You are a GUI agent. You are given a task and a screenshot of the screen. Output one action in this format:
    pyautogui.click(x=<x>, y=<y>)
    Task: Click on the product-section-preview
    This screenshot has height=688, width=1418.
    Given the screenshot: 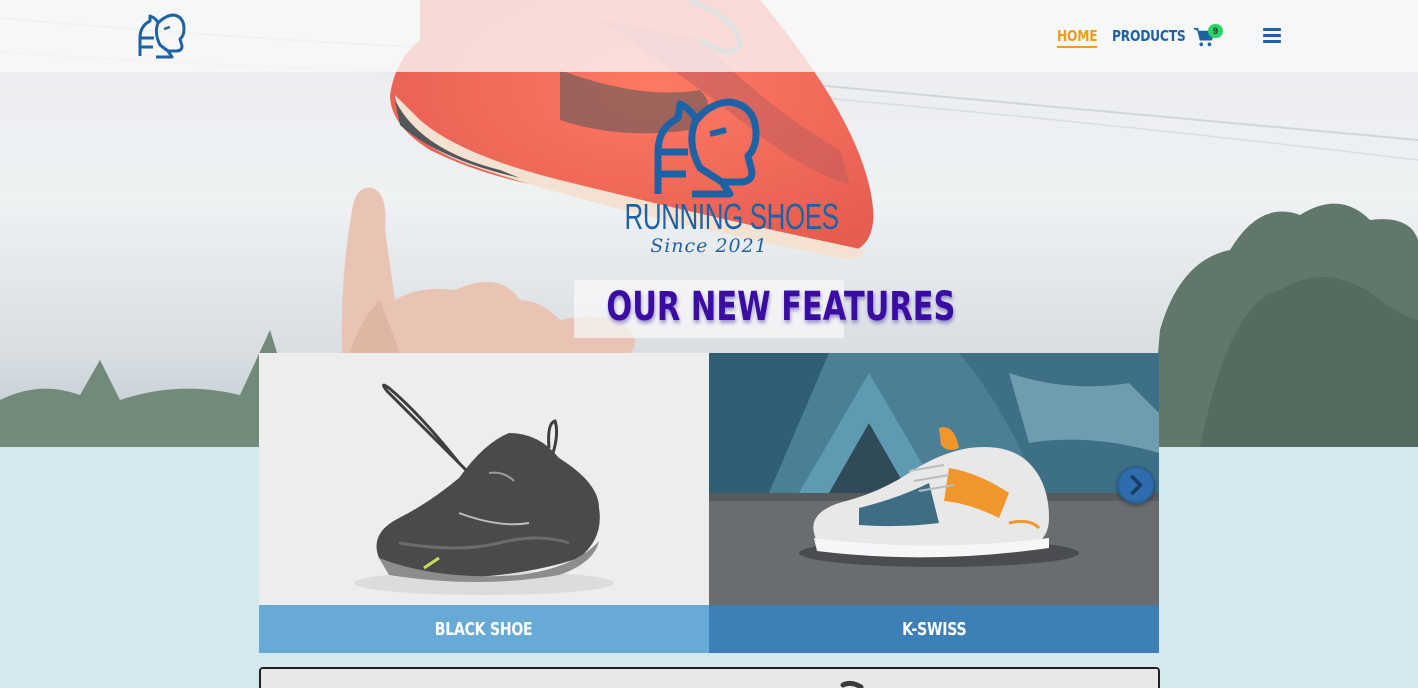 What is the action you would take?
    pyautogui.click(x=709, y=677)
    